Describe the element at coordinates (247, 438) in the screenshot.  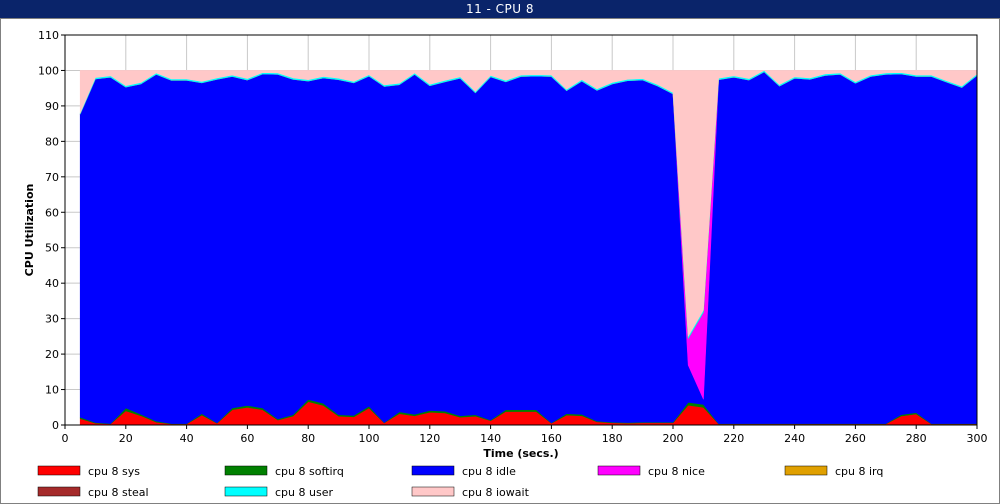
I see `x-tick-label: 60` at that location.